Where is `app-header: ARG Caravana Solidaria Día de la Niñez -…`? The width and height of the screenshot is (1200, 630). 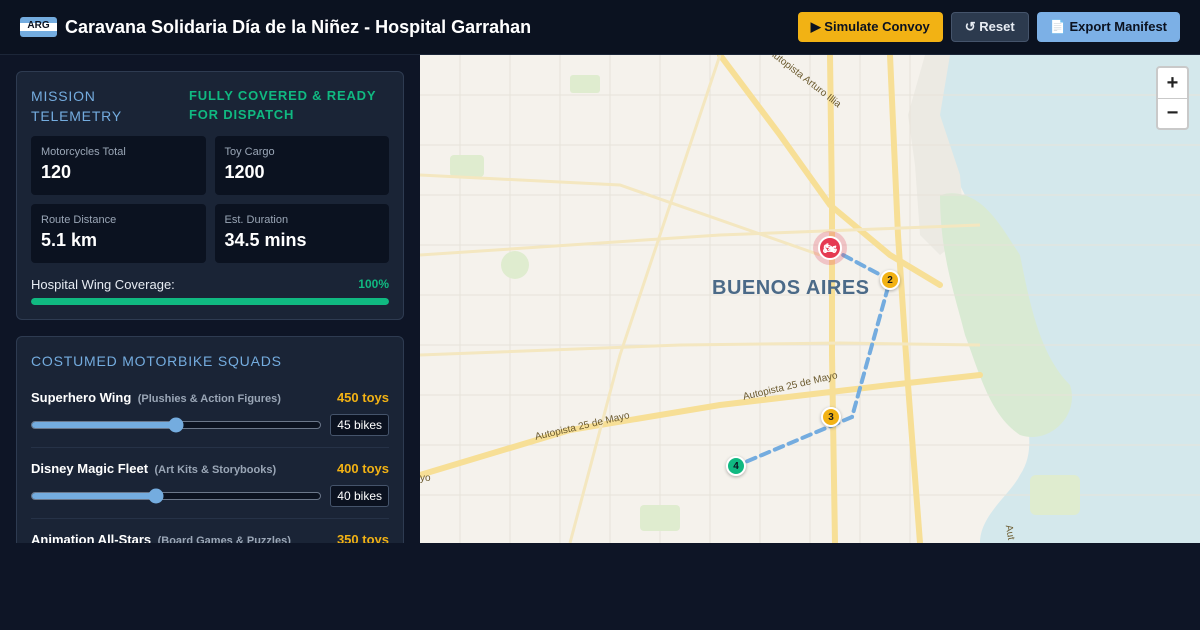 app-header: ARG Caravana Solidaria Día de la Niñez -… is located at coordinates (600, 27).